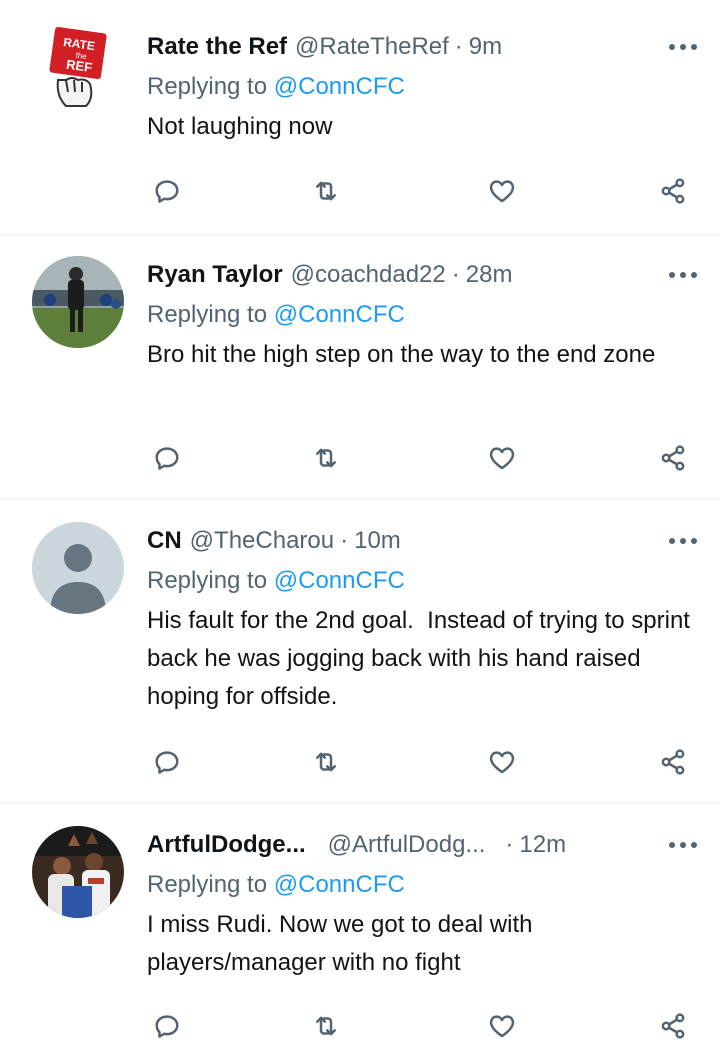  What do you see at coordinates (485, 47) in the screenshot?
I see `timestamp: 9m` at bounding box center [485, 47].